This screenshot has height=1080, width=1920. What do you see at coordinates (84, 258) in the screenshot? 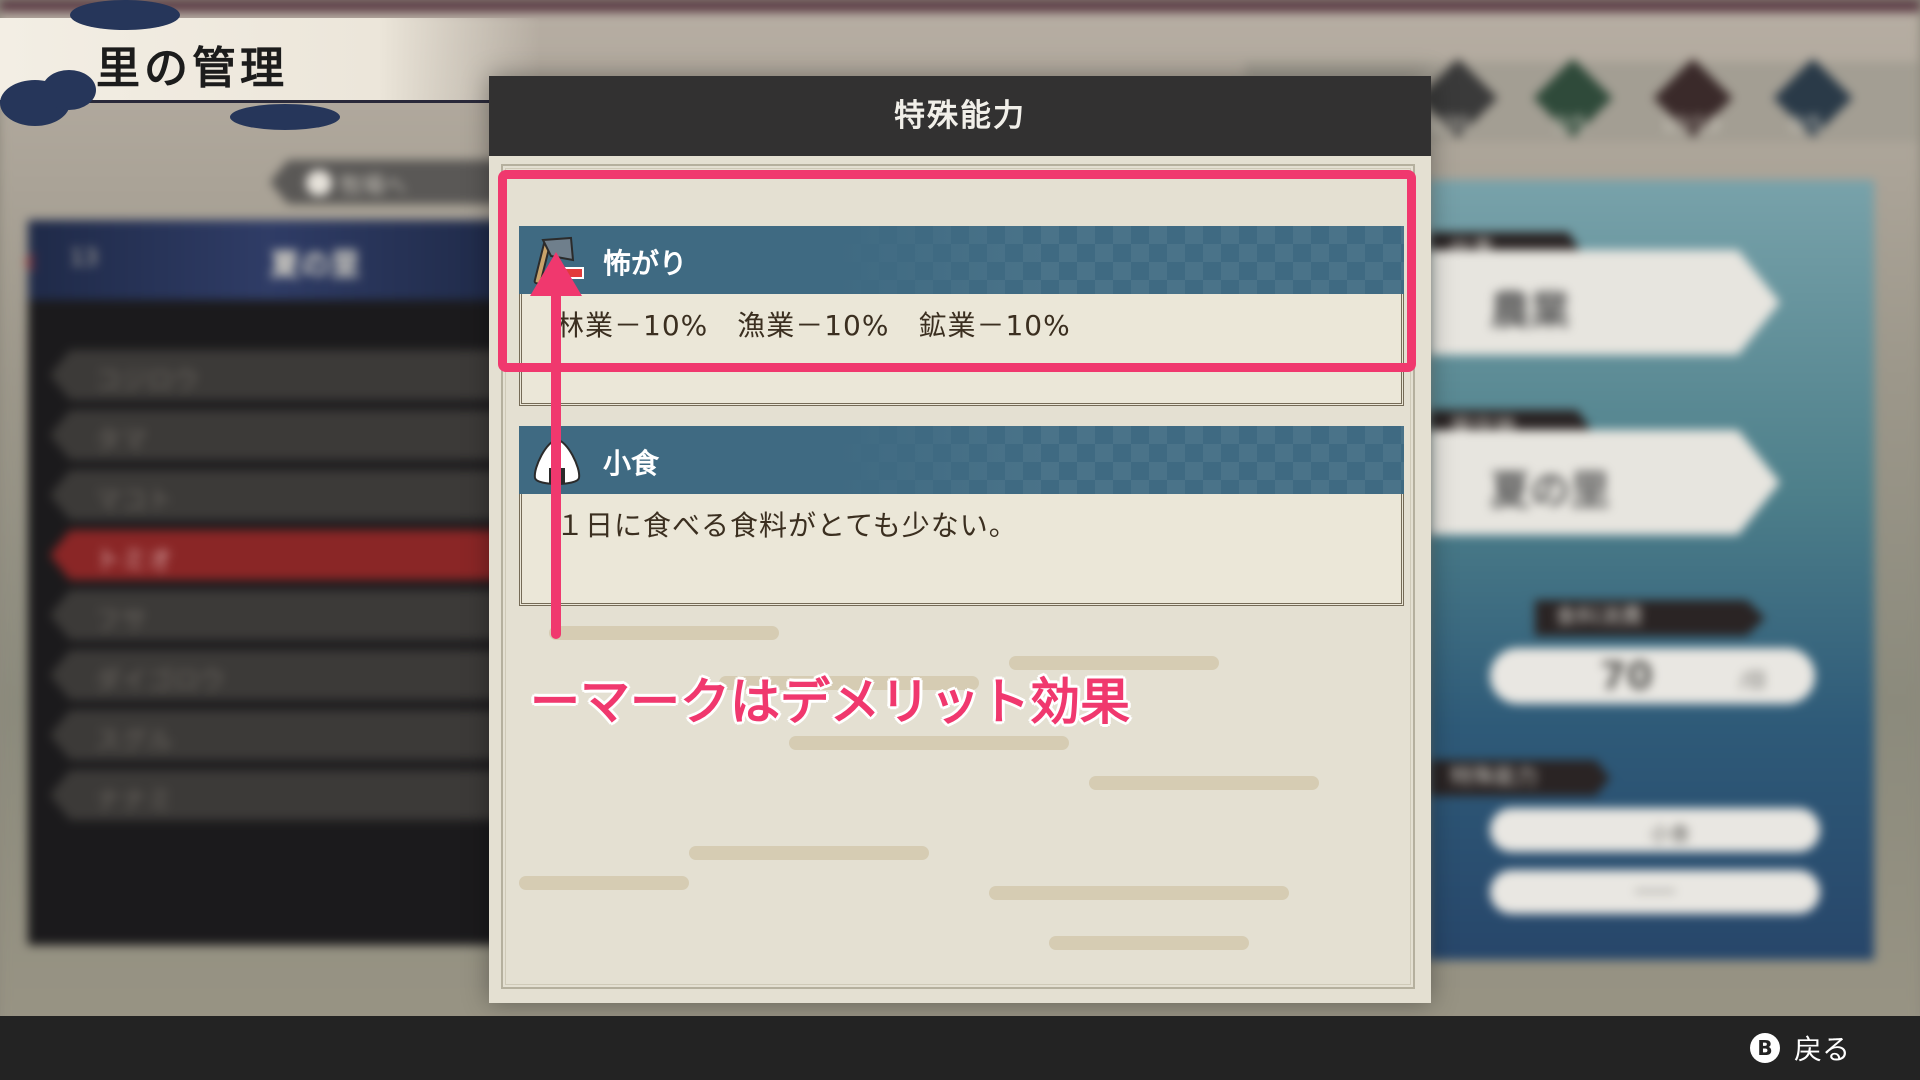
I see `village-count: 13` at bounding box center [84, 258].